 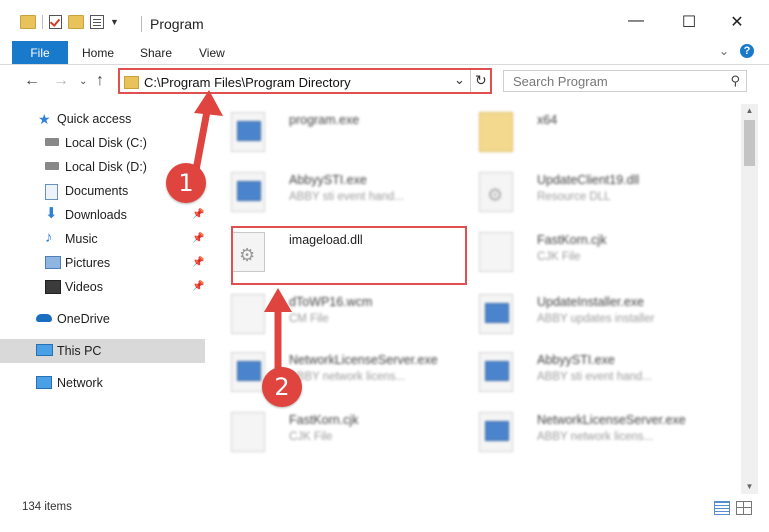 What do you see at coordinates (278, 300) in the screenshot?
I see `arrow-2-head` at bounding box center [278, 300].